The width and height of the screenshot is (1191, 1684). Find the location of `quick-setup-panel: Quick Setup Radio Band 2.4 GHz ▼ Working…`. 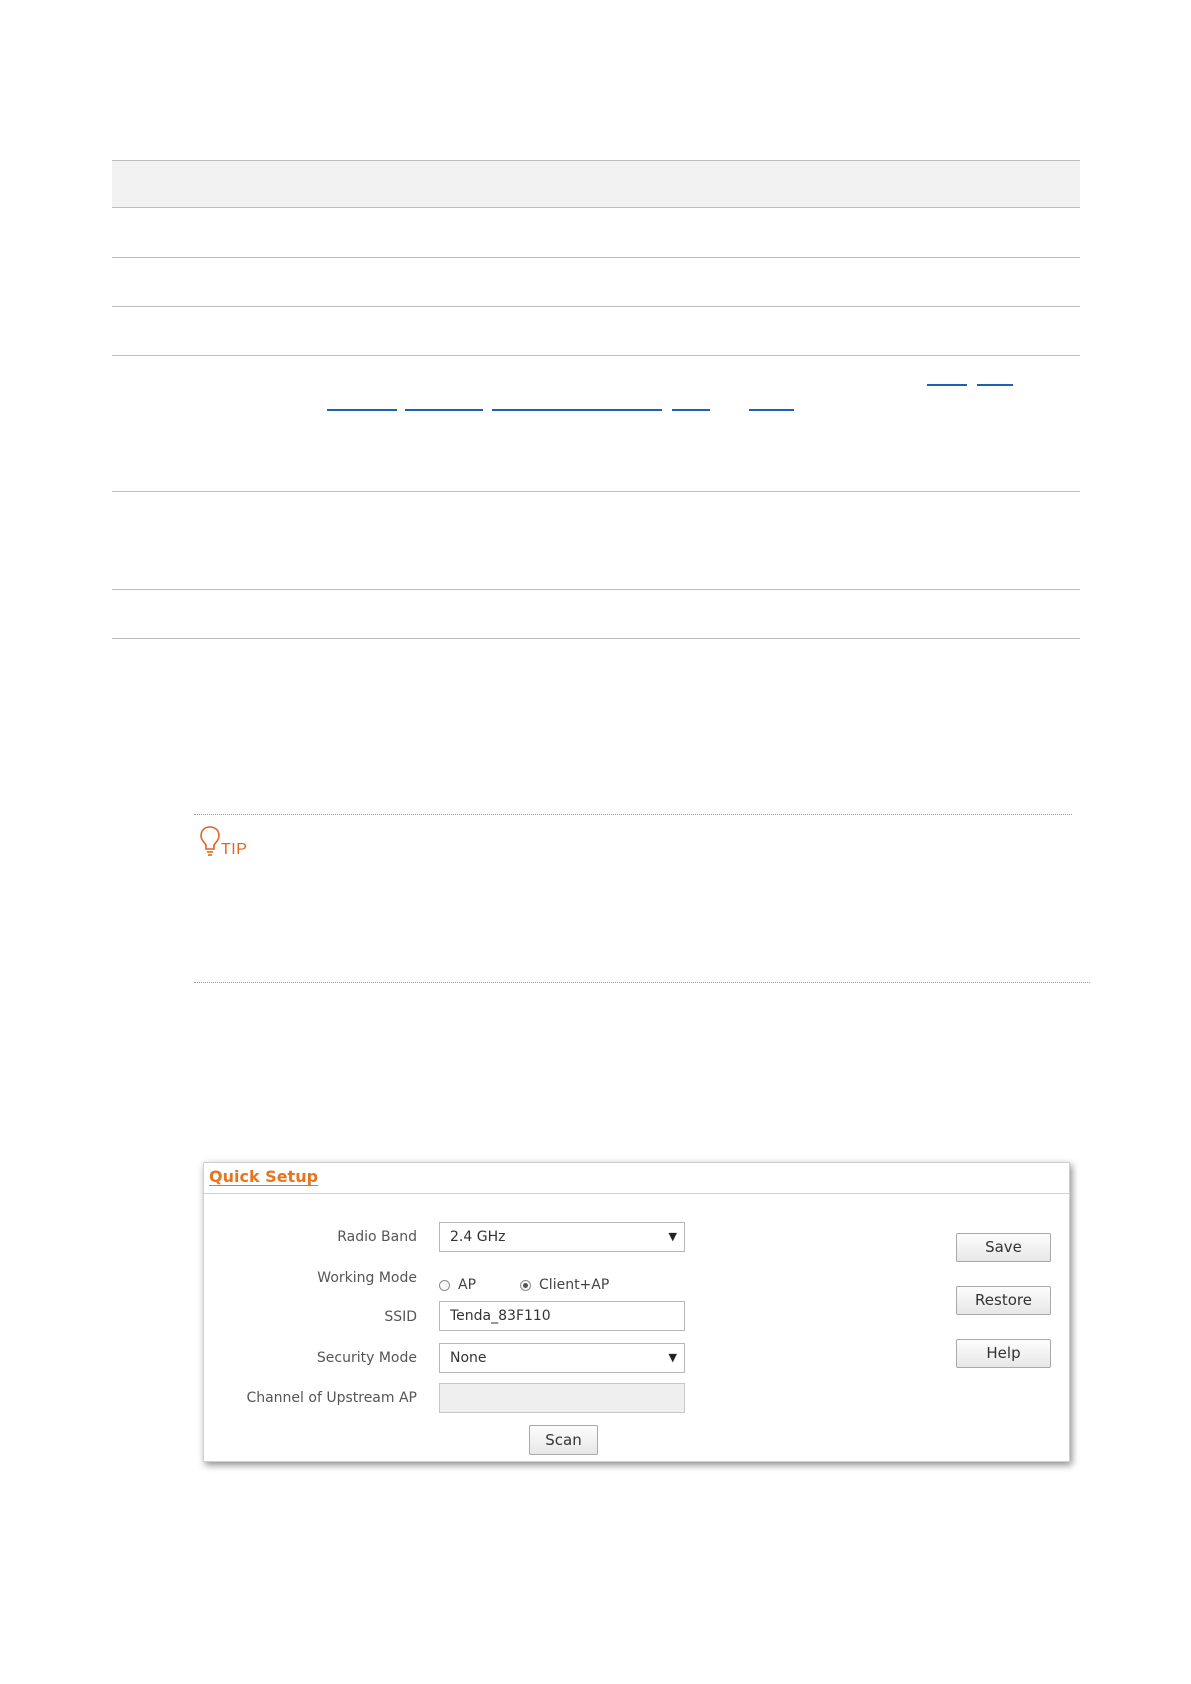

quick-setup-panel: Quick Setup Radio Band 2.4 GHz ▼ Working… is located at coordinates (636, 1312).